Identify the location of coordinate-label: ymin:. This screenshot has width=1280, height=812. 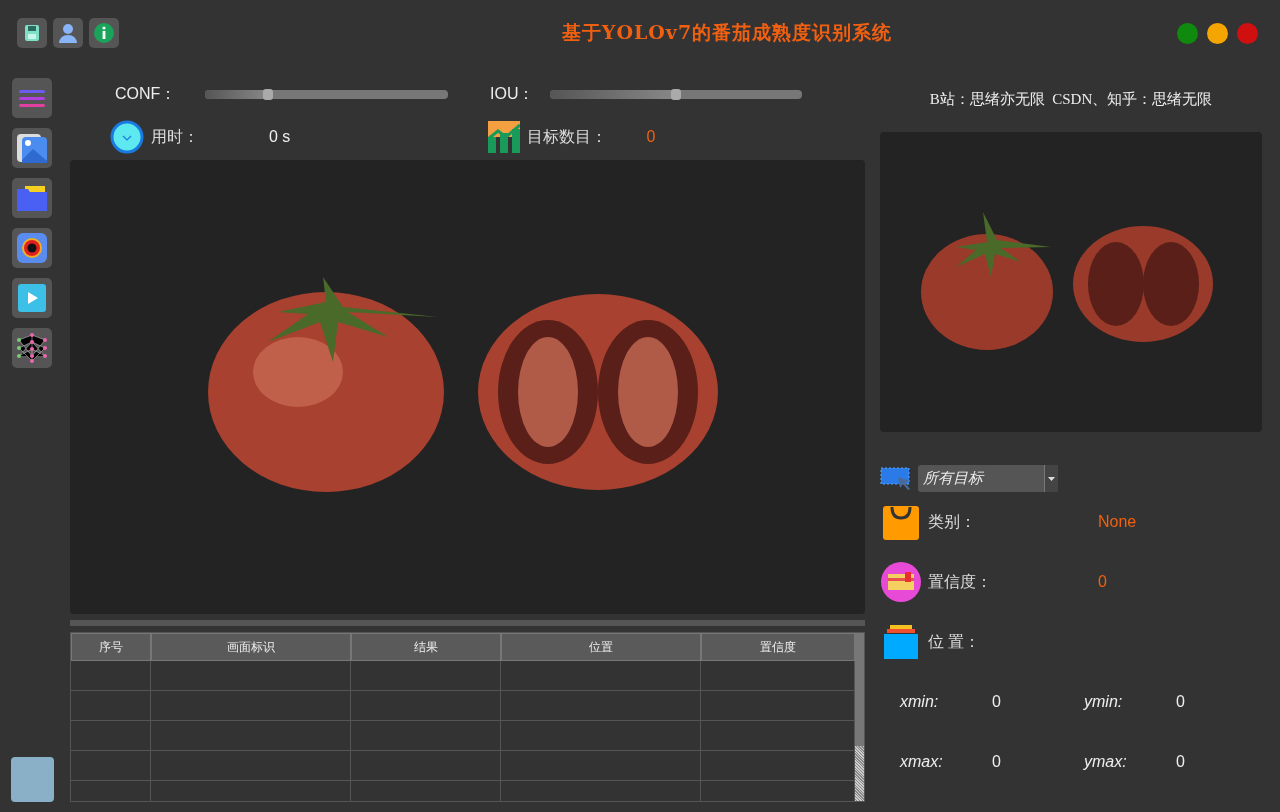
(1104, 702).